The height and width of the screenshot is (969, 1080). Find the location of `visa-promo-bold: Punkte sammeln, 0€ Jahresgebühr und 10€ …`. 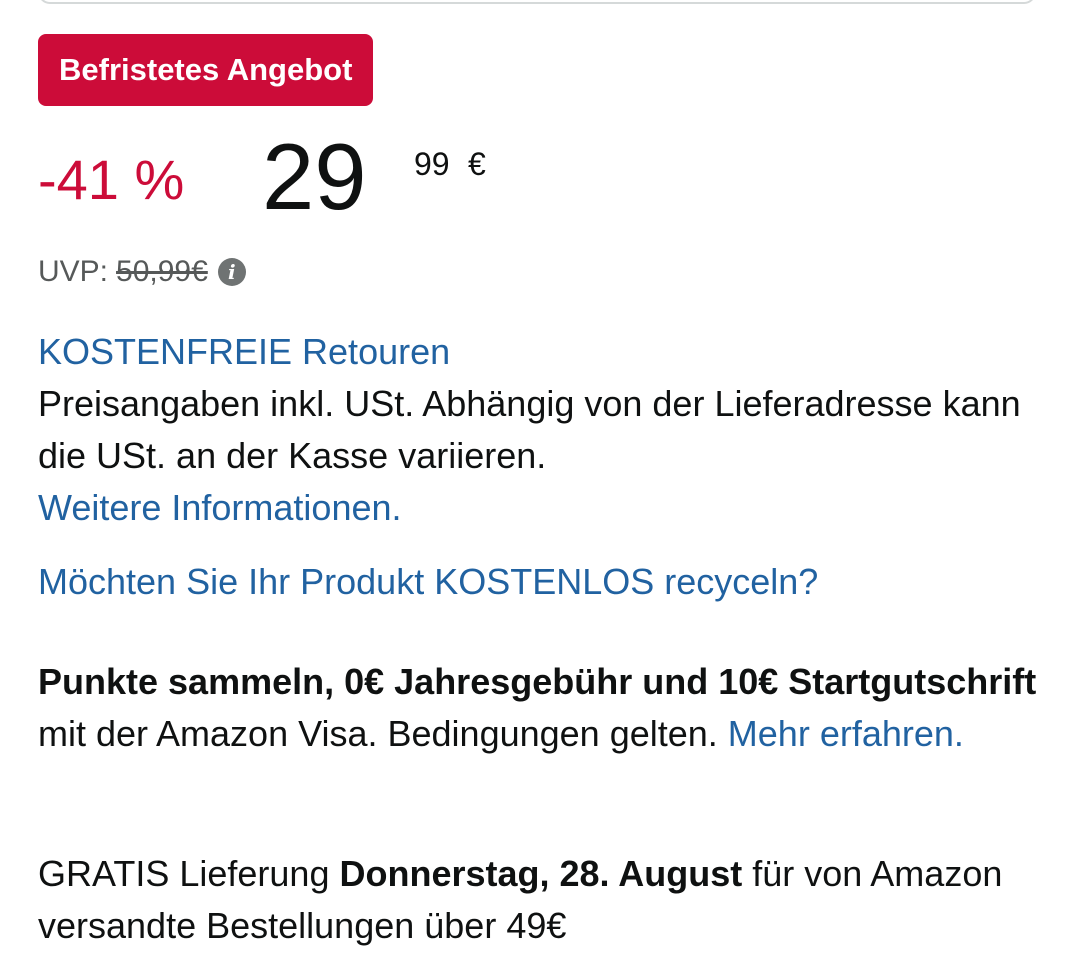

visa-promo-bold: Punkte sammeln, 0€ Jahresgebühr und 10€ … is located at coordinates (537, 681).